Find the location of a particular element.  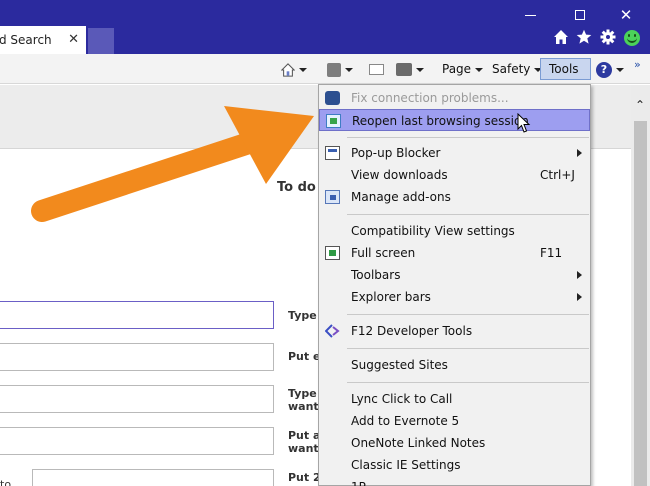

menu-item-label: Toolbars is located at coordinates (376, 275).